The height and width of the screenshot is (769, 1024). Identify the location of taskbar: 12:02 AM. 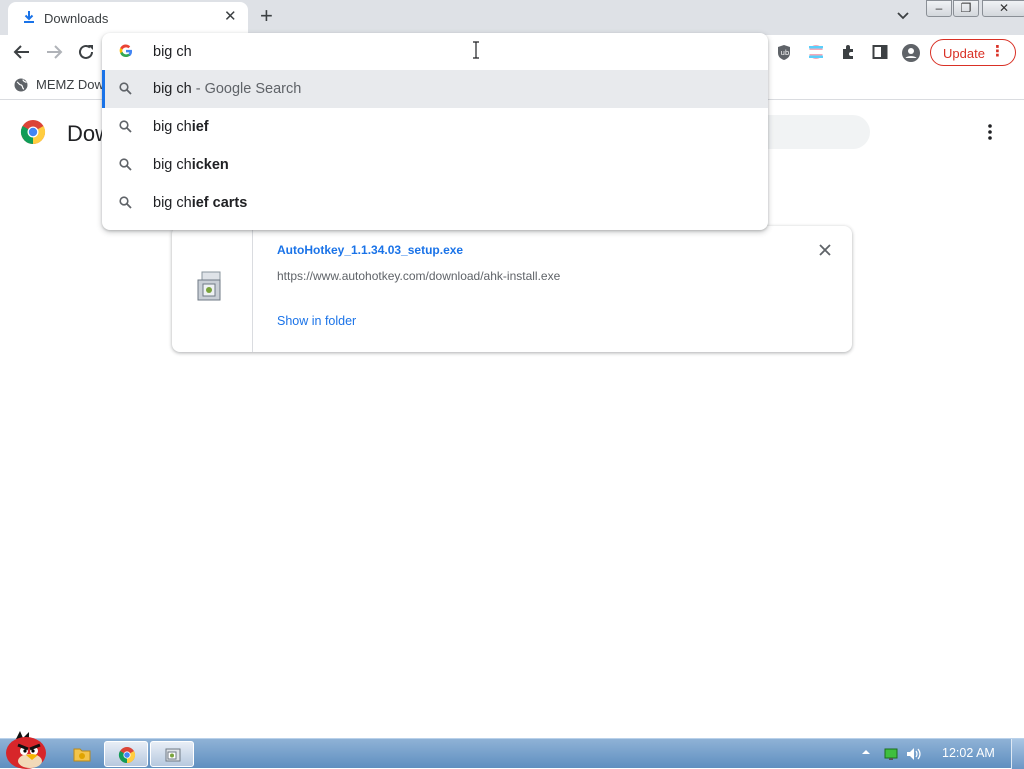
(512, 750).